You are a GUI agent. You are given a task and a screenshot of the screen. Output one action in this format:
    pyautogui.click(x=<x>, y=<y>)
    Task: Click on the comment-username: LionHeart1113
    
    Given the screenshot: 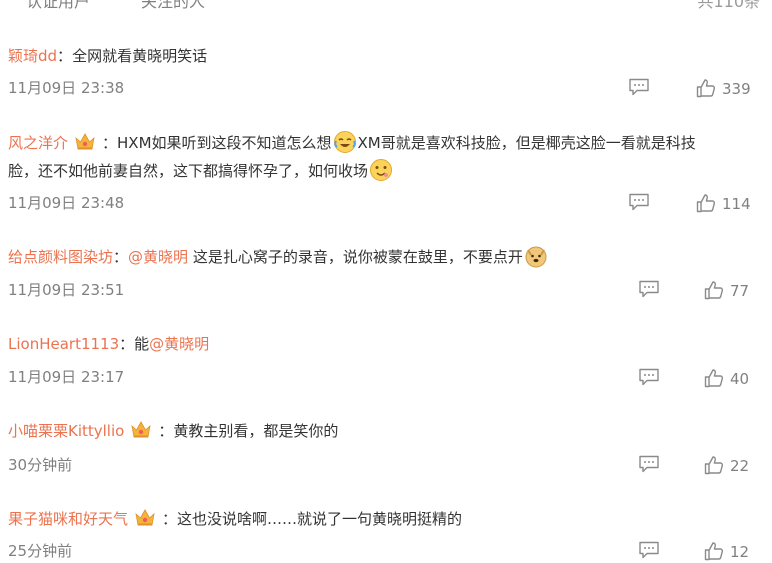 What is the action you would take?
    pyautogui.click(x=63, y=344)
    